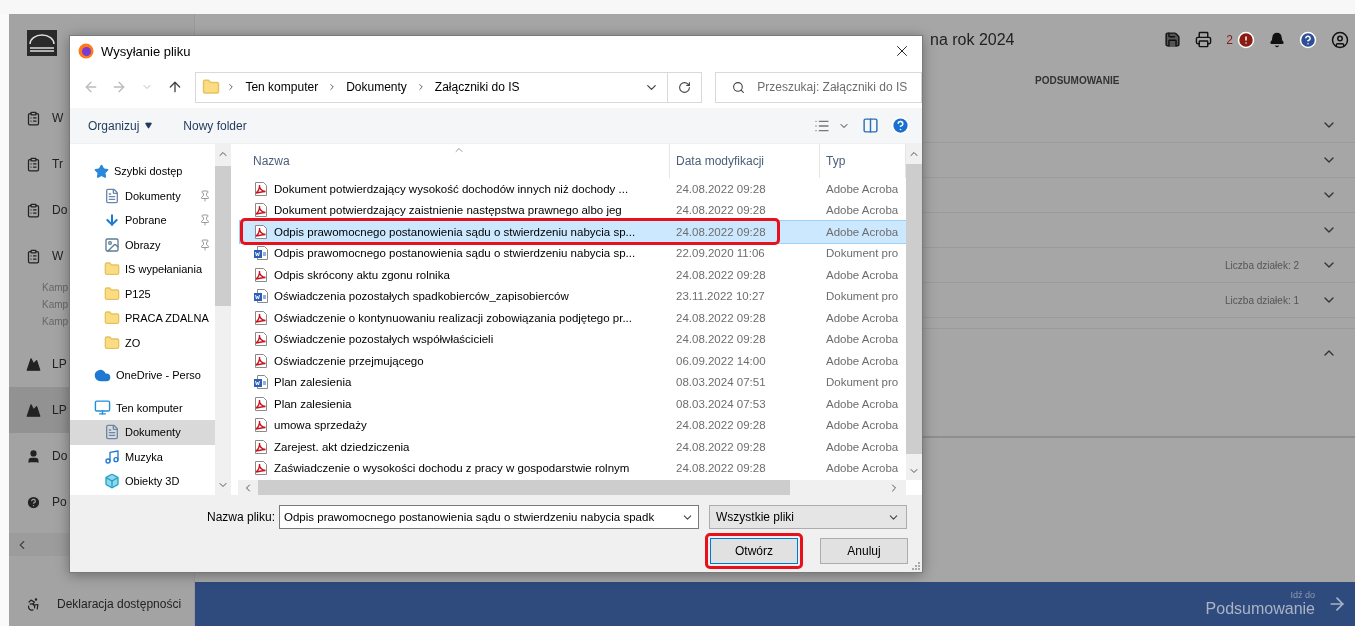  What do you see at coordinates (720, 253) in the screenshot?
I see `modified-date: 22.09.2020 11:06` at bounding box center [720, 253].